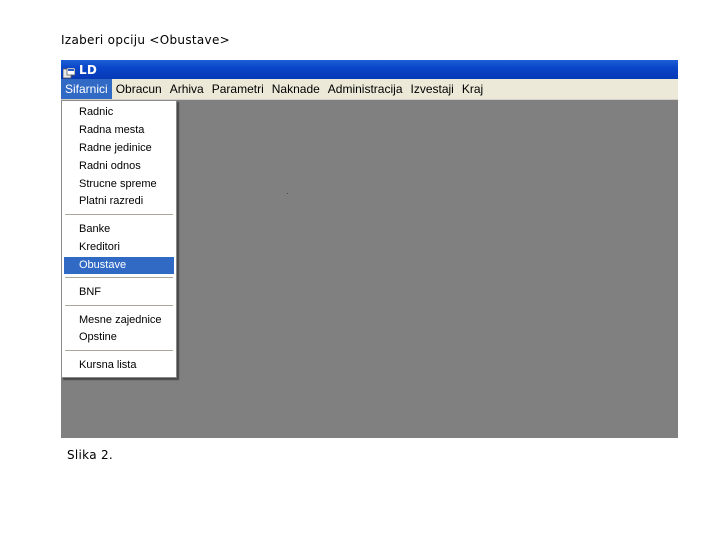 The height and width of the screenshot is (540, 720). What do you see at coordinates (119, 265) in the screenshot?
I see `menu-option-obustave: Obustave` at bounding box center [119, 265].